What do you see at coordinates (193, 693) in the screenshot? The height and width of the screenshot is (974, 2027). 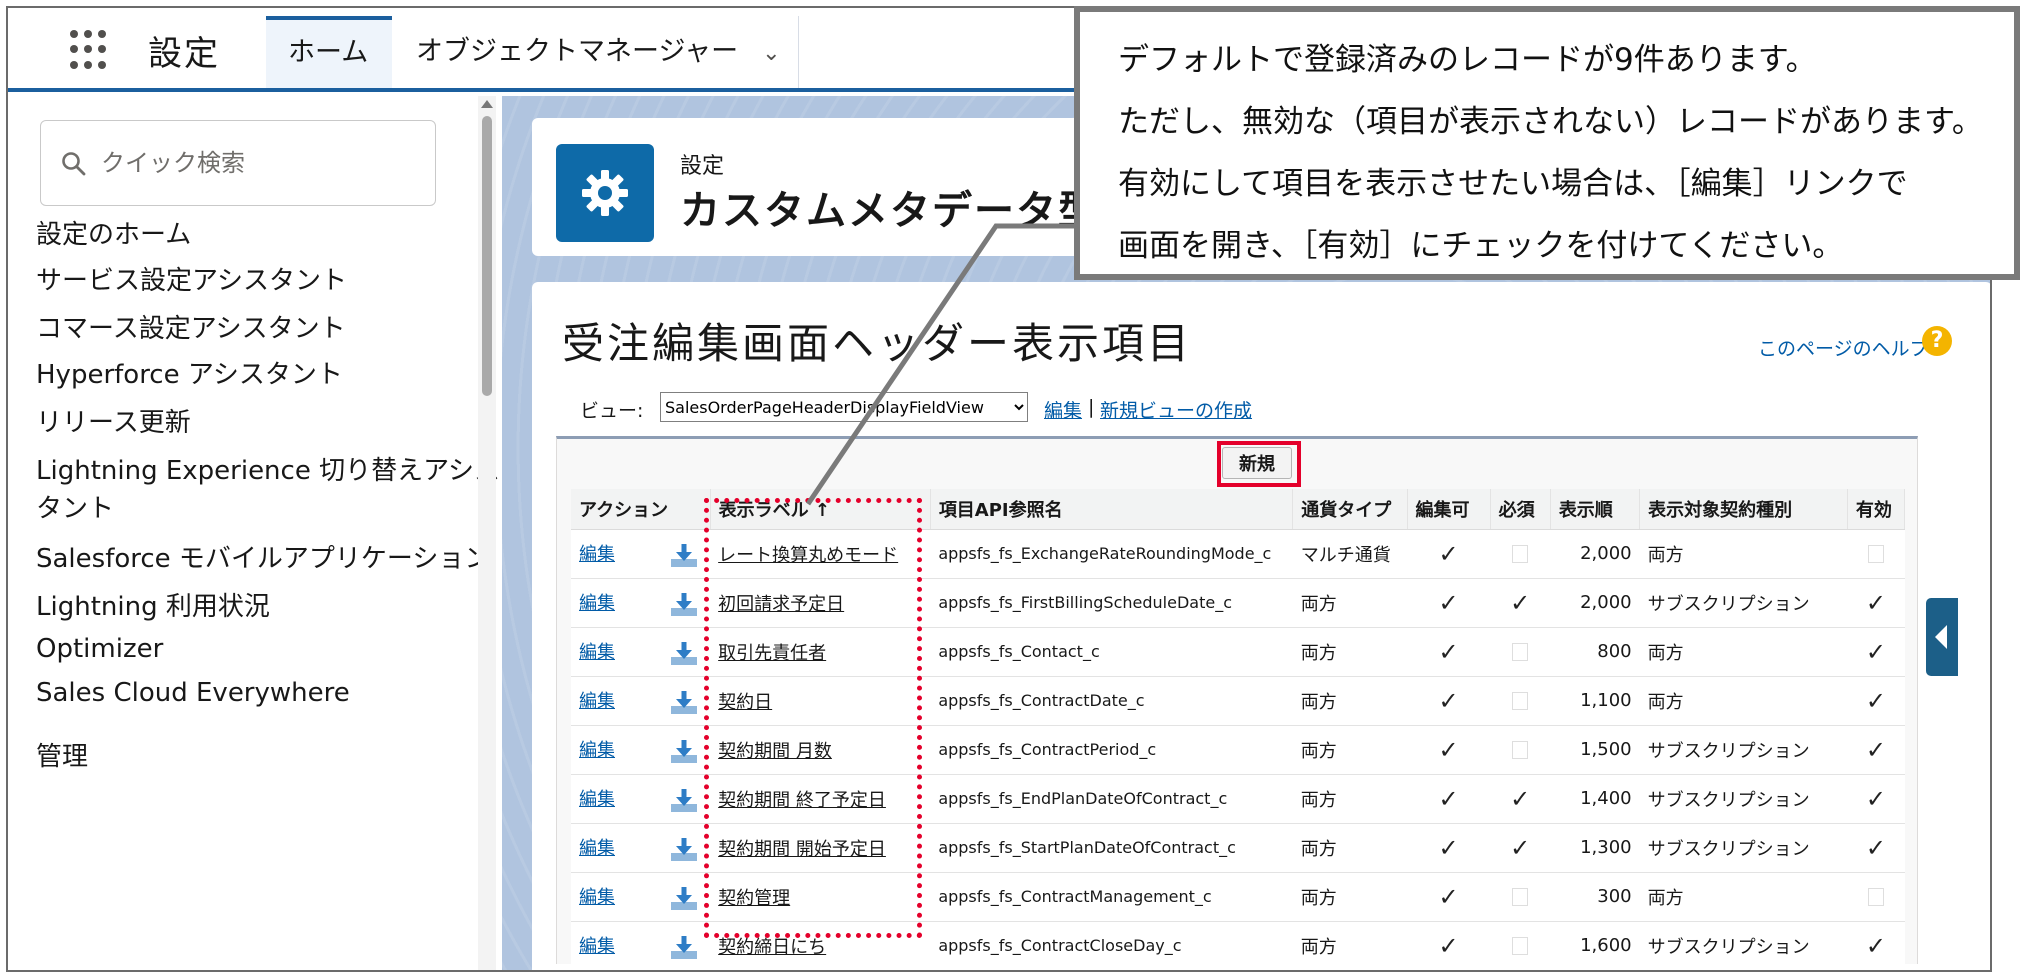 I see `sidebar-item-sales-cloud-everywhere: Sales Cloud Everywhere` at bounding box center [193, 693].